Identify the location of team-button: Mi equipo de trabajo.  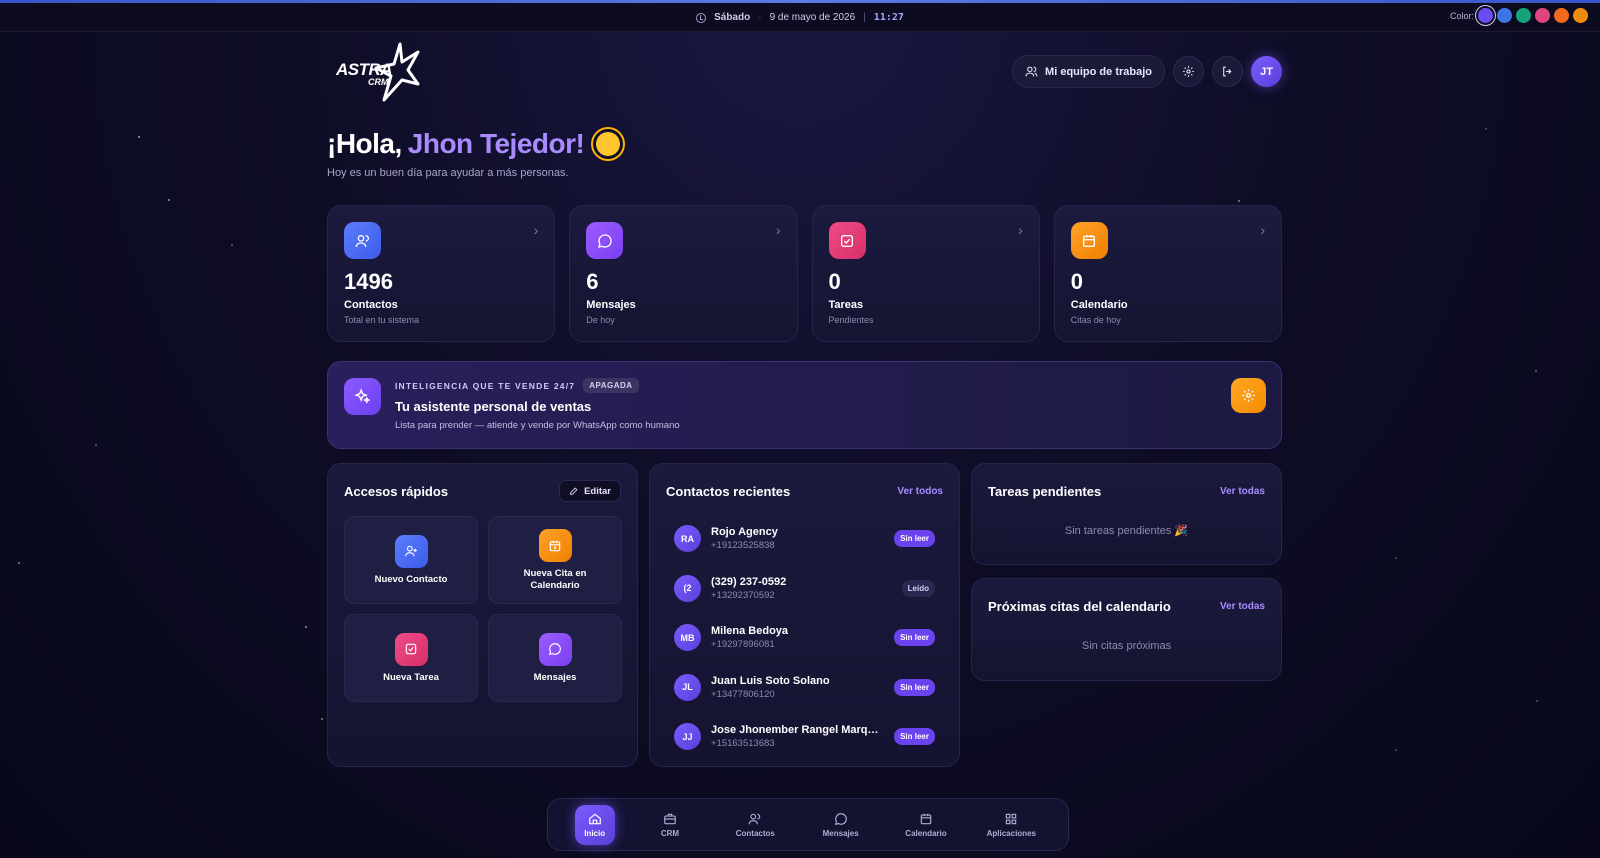
(1088, 71).